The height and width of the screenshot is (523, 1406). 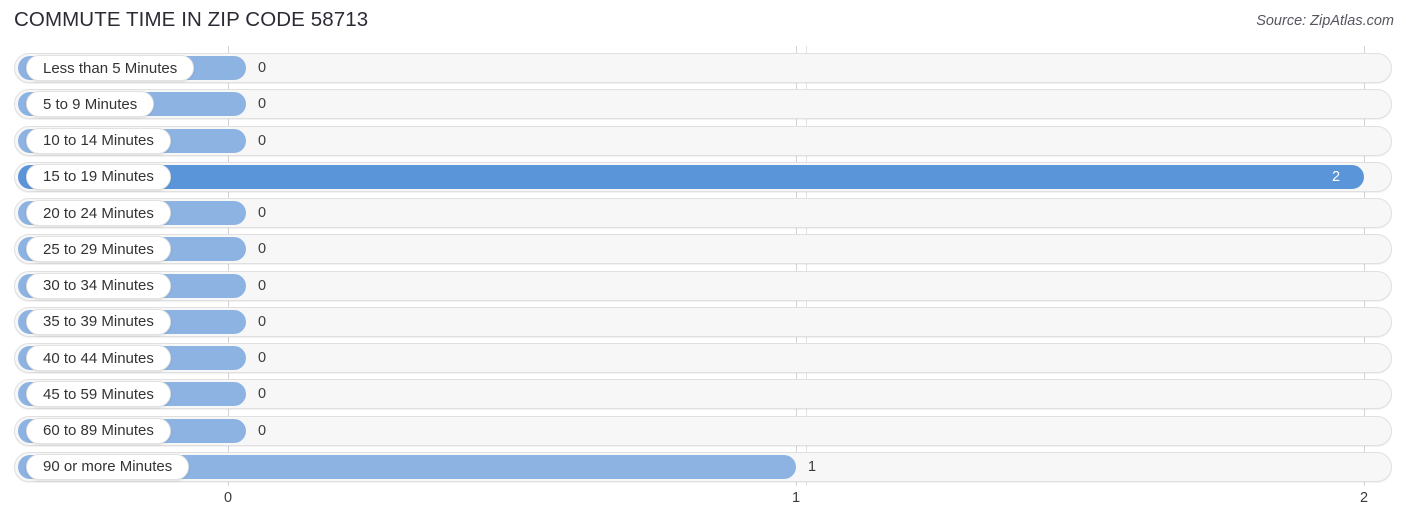 I want to click on bar-category-label-text: 5 to 9 Minutes, so click(x=90, y=104).